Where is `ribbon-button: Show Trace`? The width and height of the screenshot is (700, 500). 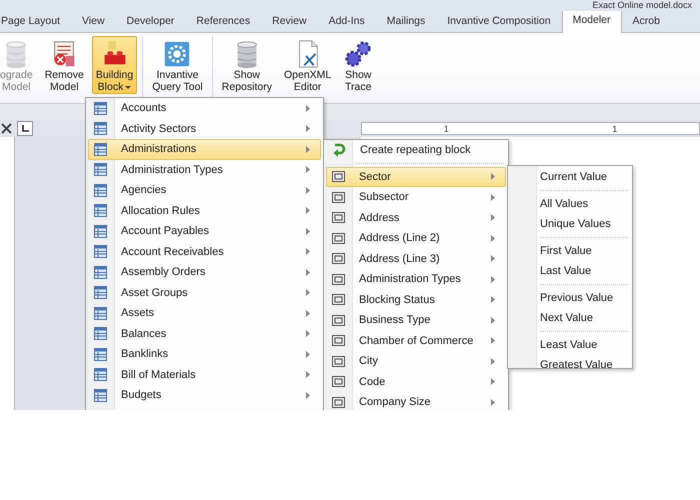
ribbon-button: Show Trace is located at coordinates (358, 65).